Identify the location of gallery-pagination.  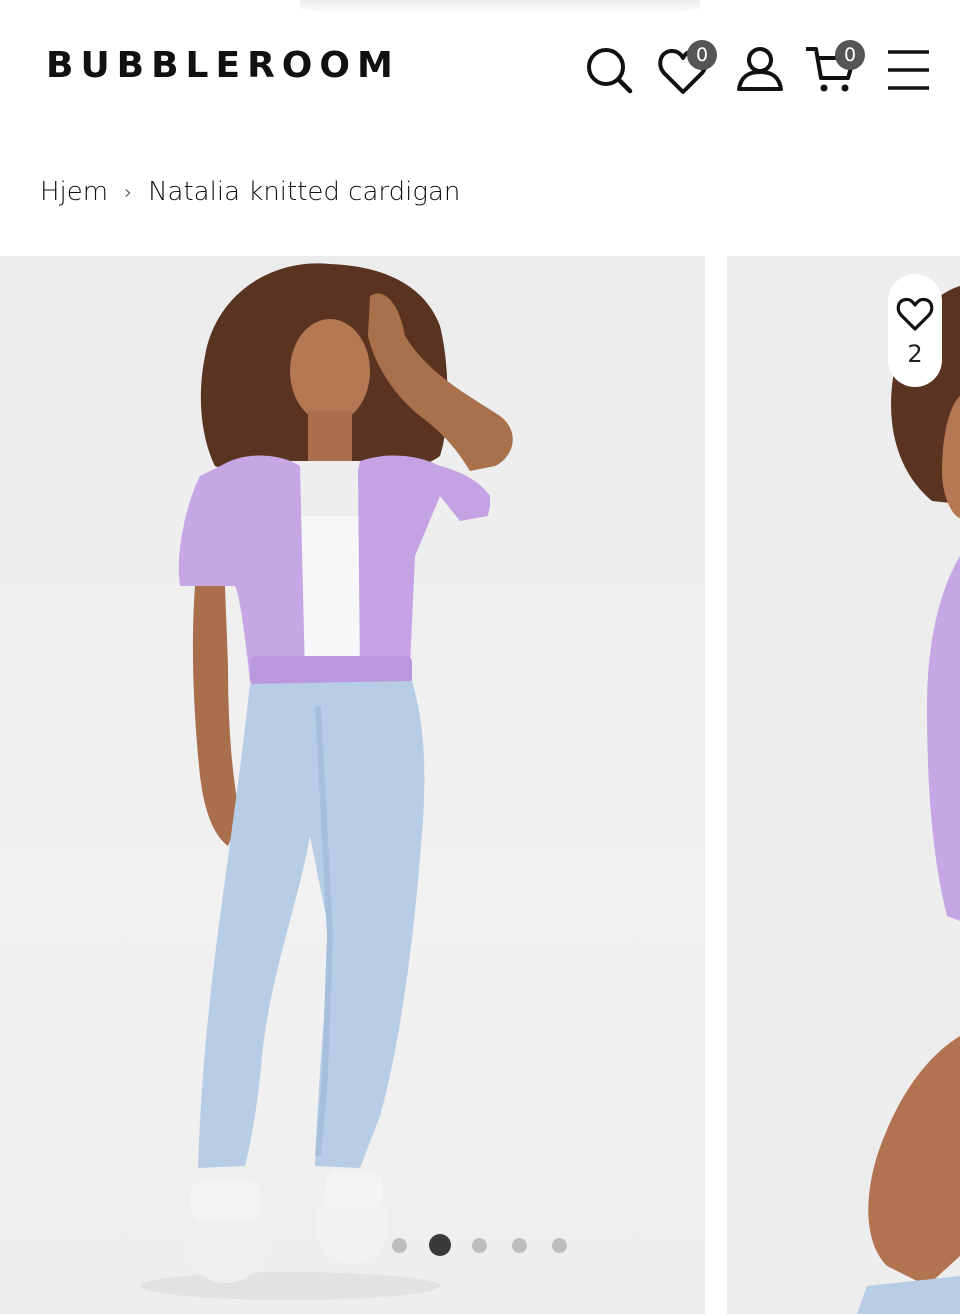
(484, 1245).